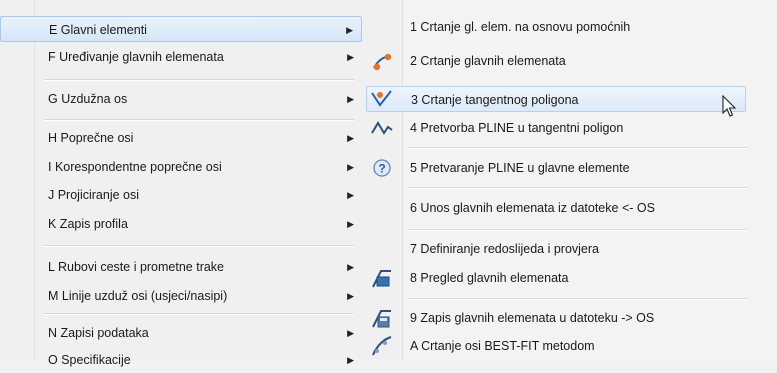 The height and width of the screenshot is (373, 777). I want to click on submenu-item-label: 8 Pregled glavnih elemenata, so click(489, 278).